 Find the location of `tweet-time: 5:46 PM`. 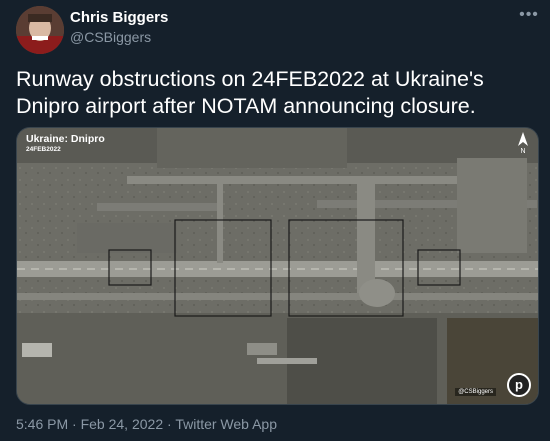

tweet-time: 5:46 PM is located at coordinates (42, 424).